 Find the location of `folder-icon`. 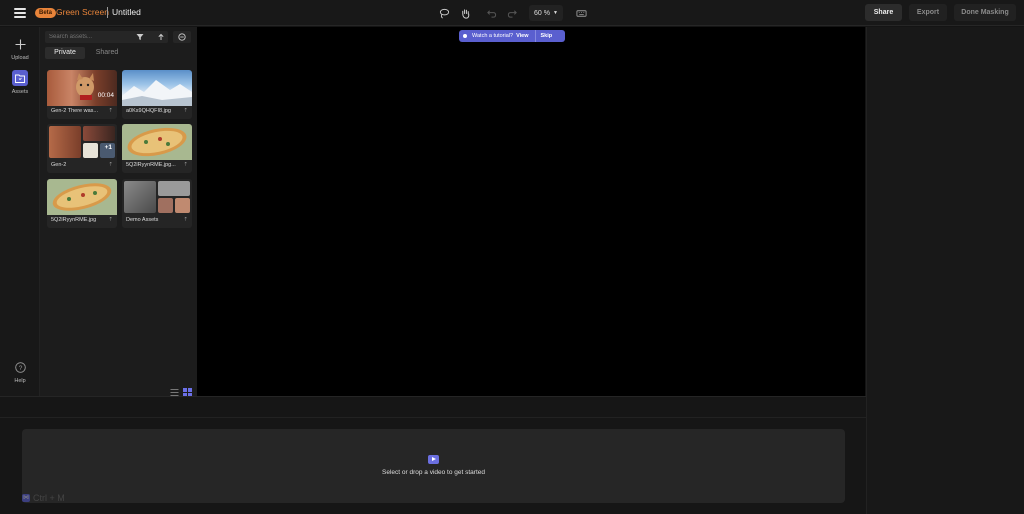

folder-icon is located at coordinates (20, 78).